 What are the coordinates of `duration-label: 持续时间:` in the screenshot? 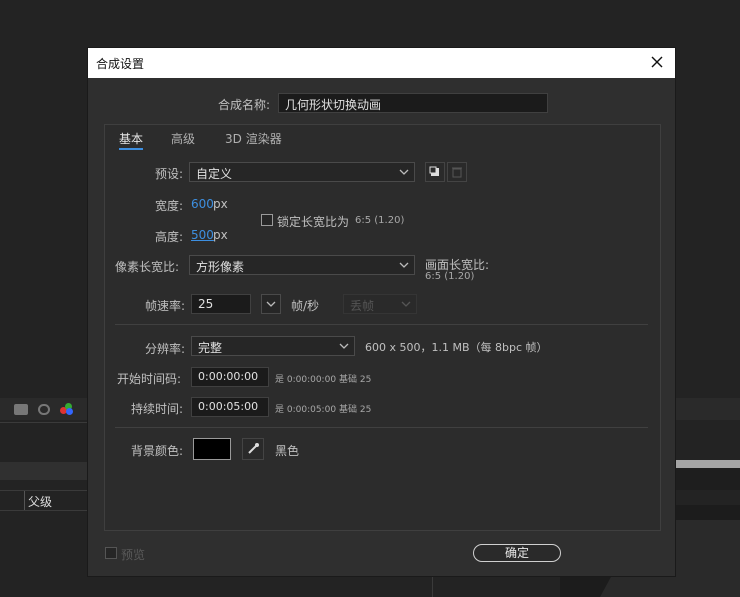 It's located at (157, 409).